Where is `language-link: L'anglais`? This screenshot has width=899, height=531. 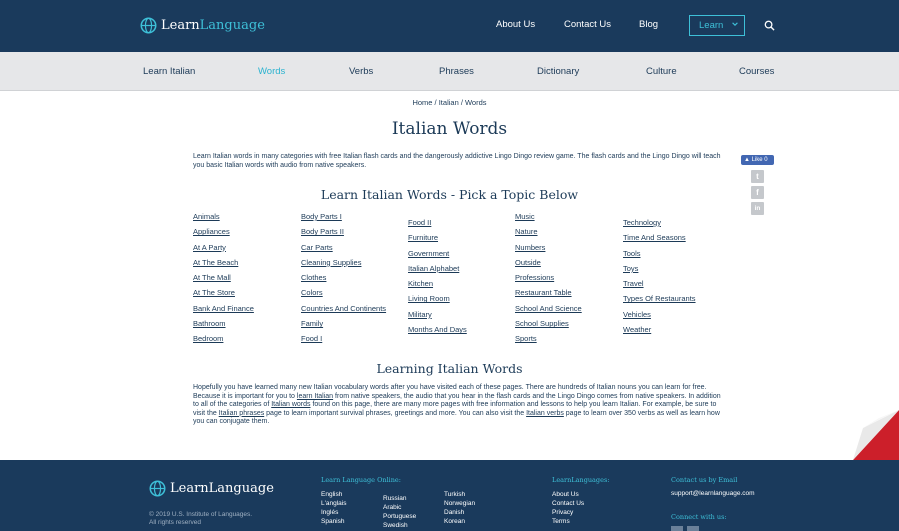
language-link: L'anglais is located at coordinates (333, 503).